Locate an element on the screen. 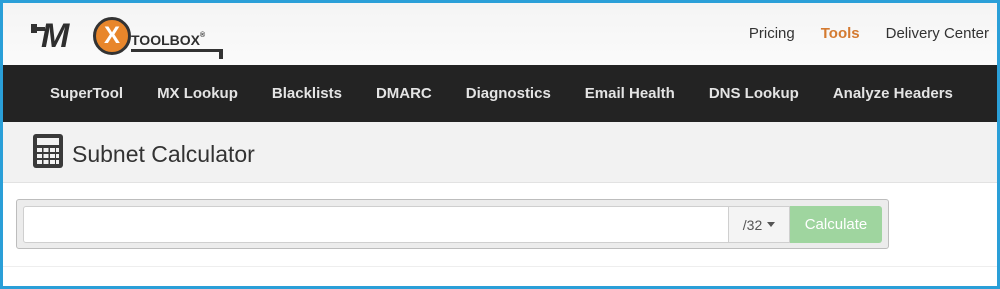 This screenshot has width=1000, height=289. nav-item-blacklists: Blacklists is located at coordinates (307, 93).